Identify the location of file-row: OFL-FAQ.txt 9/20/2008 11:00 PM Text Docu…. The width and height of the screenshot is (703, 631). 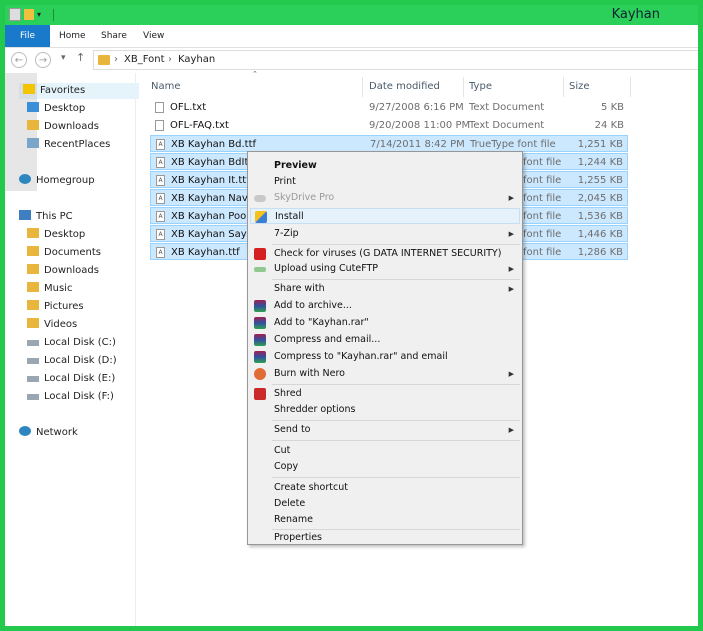
(389, 125).